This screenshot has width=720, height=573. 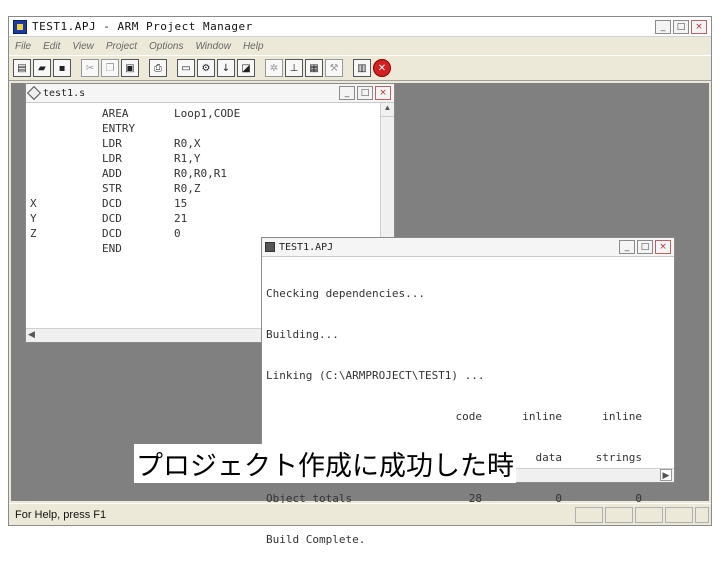 I want to click on build-minimize-button: _, so click(x=627, y=247).